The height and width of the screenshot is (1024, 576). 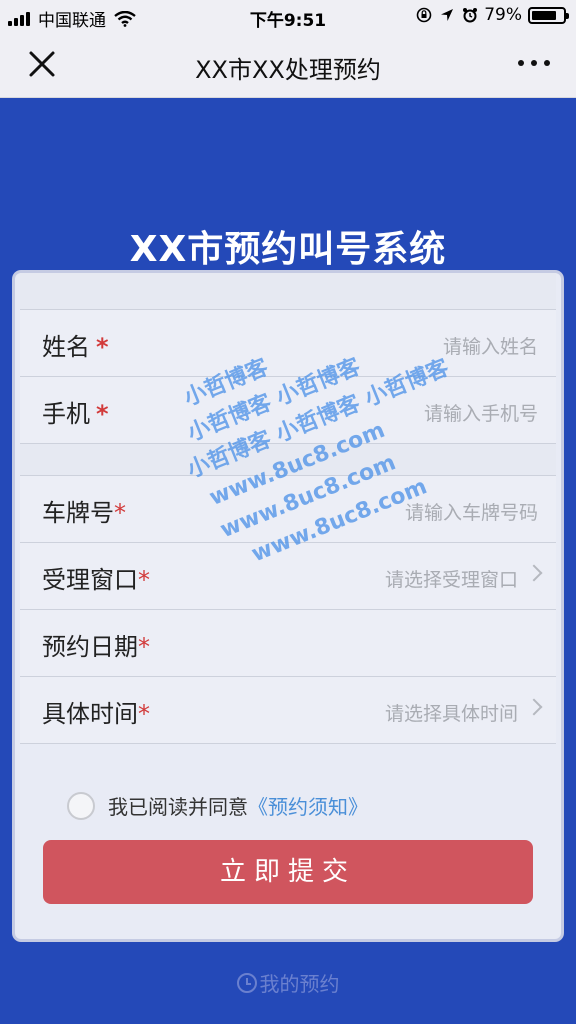 What do you see at coordinates (548, 15) in the screenshot?
I see `battery-icon` at bounding box center [548, 15].